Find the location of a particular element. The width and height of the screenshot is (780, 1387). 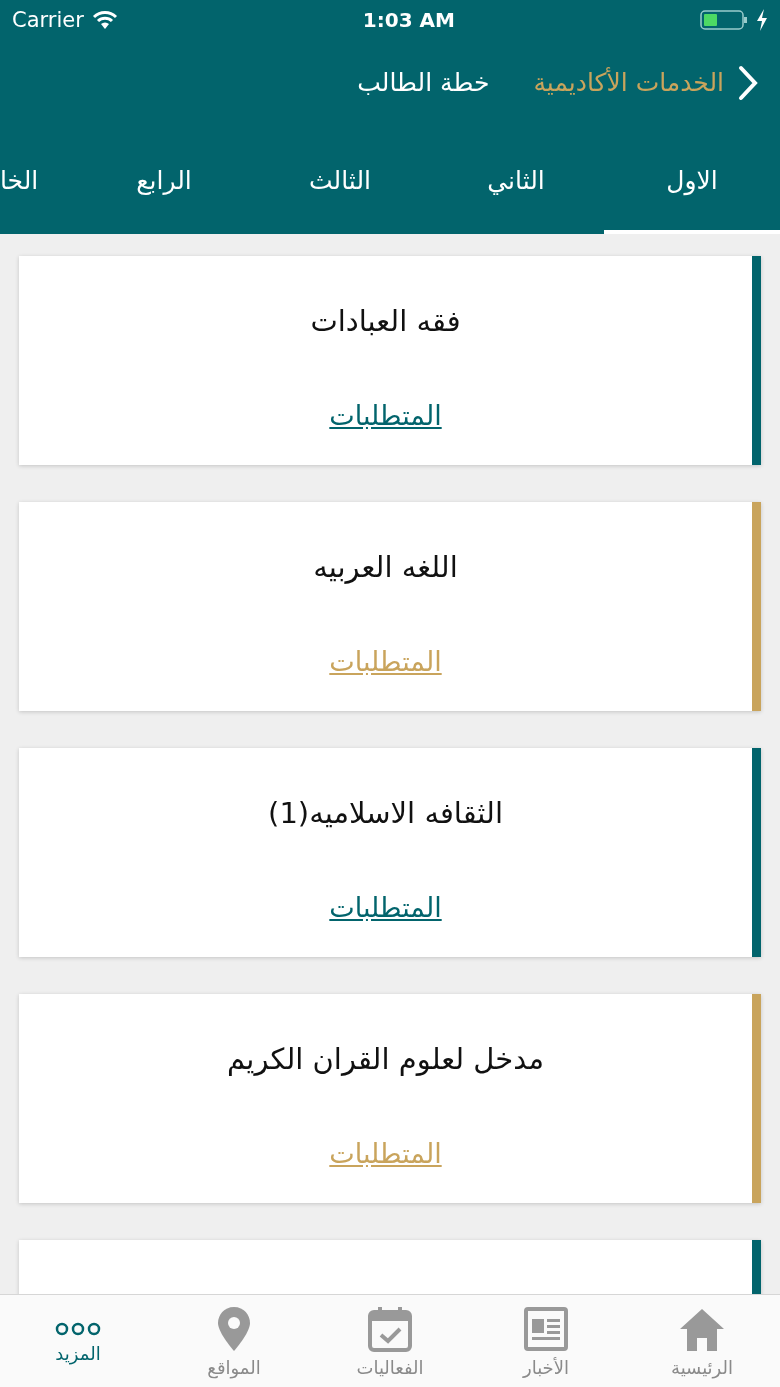

semester-tab: الثالث is located at coordinates (340, 179).